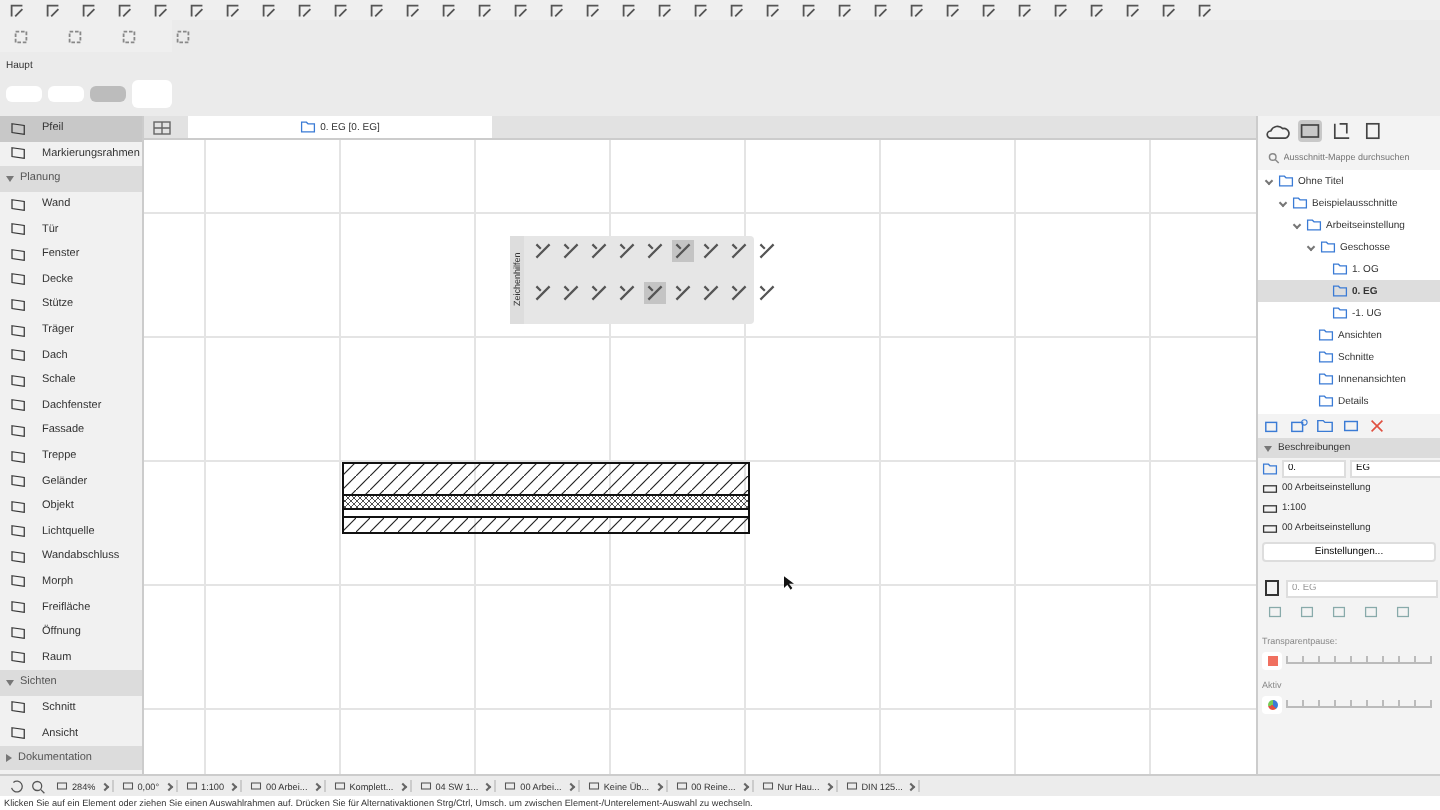  Describe the element at coordinates (1310, 130) in the screenshot. I see `view-map-icon` at that location.